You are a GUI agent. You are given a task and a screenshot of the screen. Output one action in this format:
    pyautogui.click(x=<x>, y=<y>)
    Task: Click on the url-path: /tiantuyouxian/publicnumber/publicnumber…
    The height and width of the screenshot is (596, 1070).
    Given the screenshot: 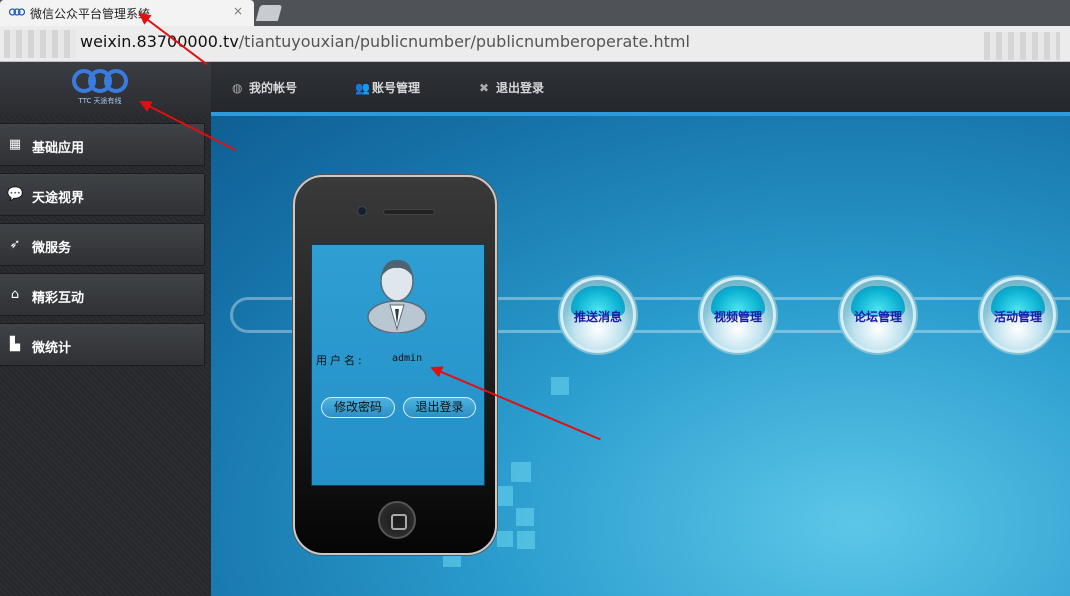 What is the action you would take?
    pyautogui.click(x=464, y=41)
    